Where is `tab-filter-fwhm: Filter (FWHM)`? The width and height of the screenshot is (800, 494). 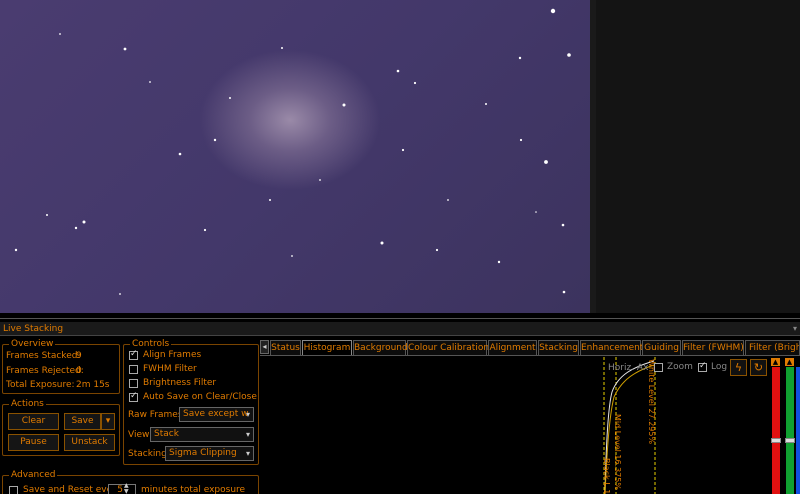 tab-filter-fwhm: Filter (FWHM) is located at coordinates (713, 347).